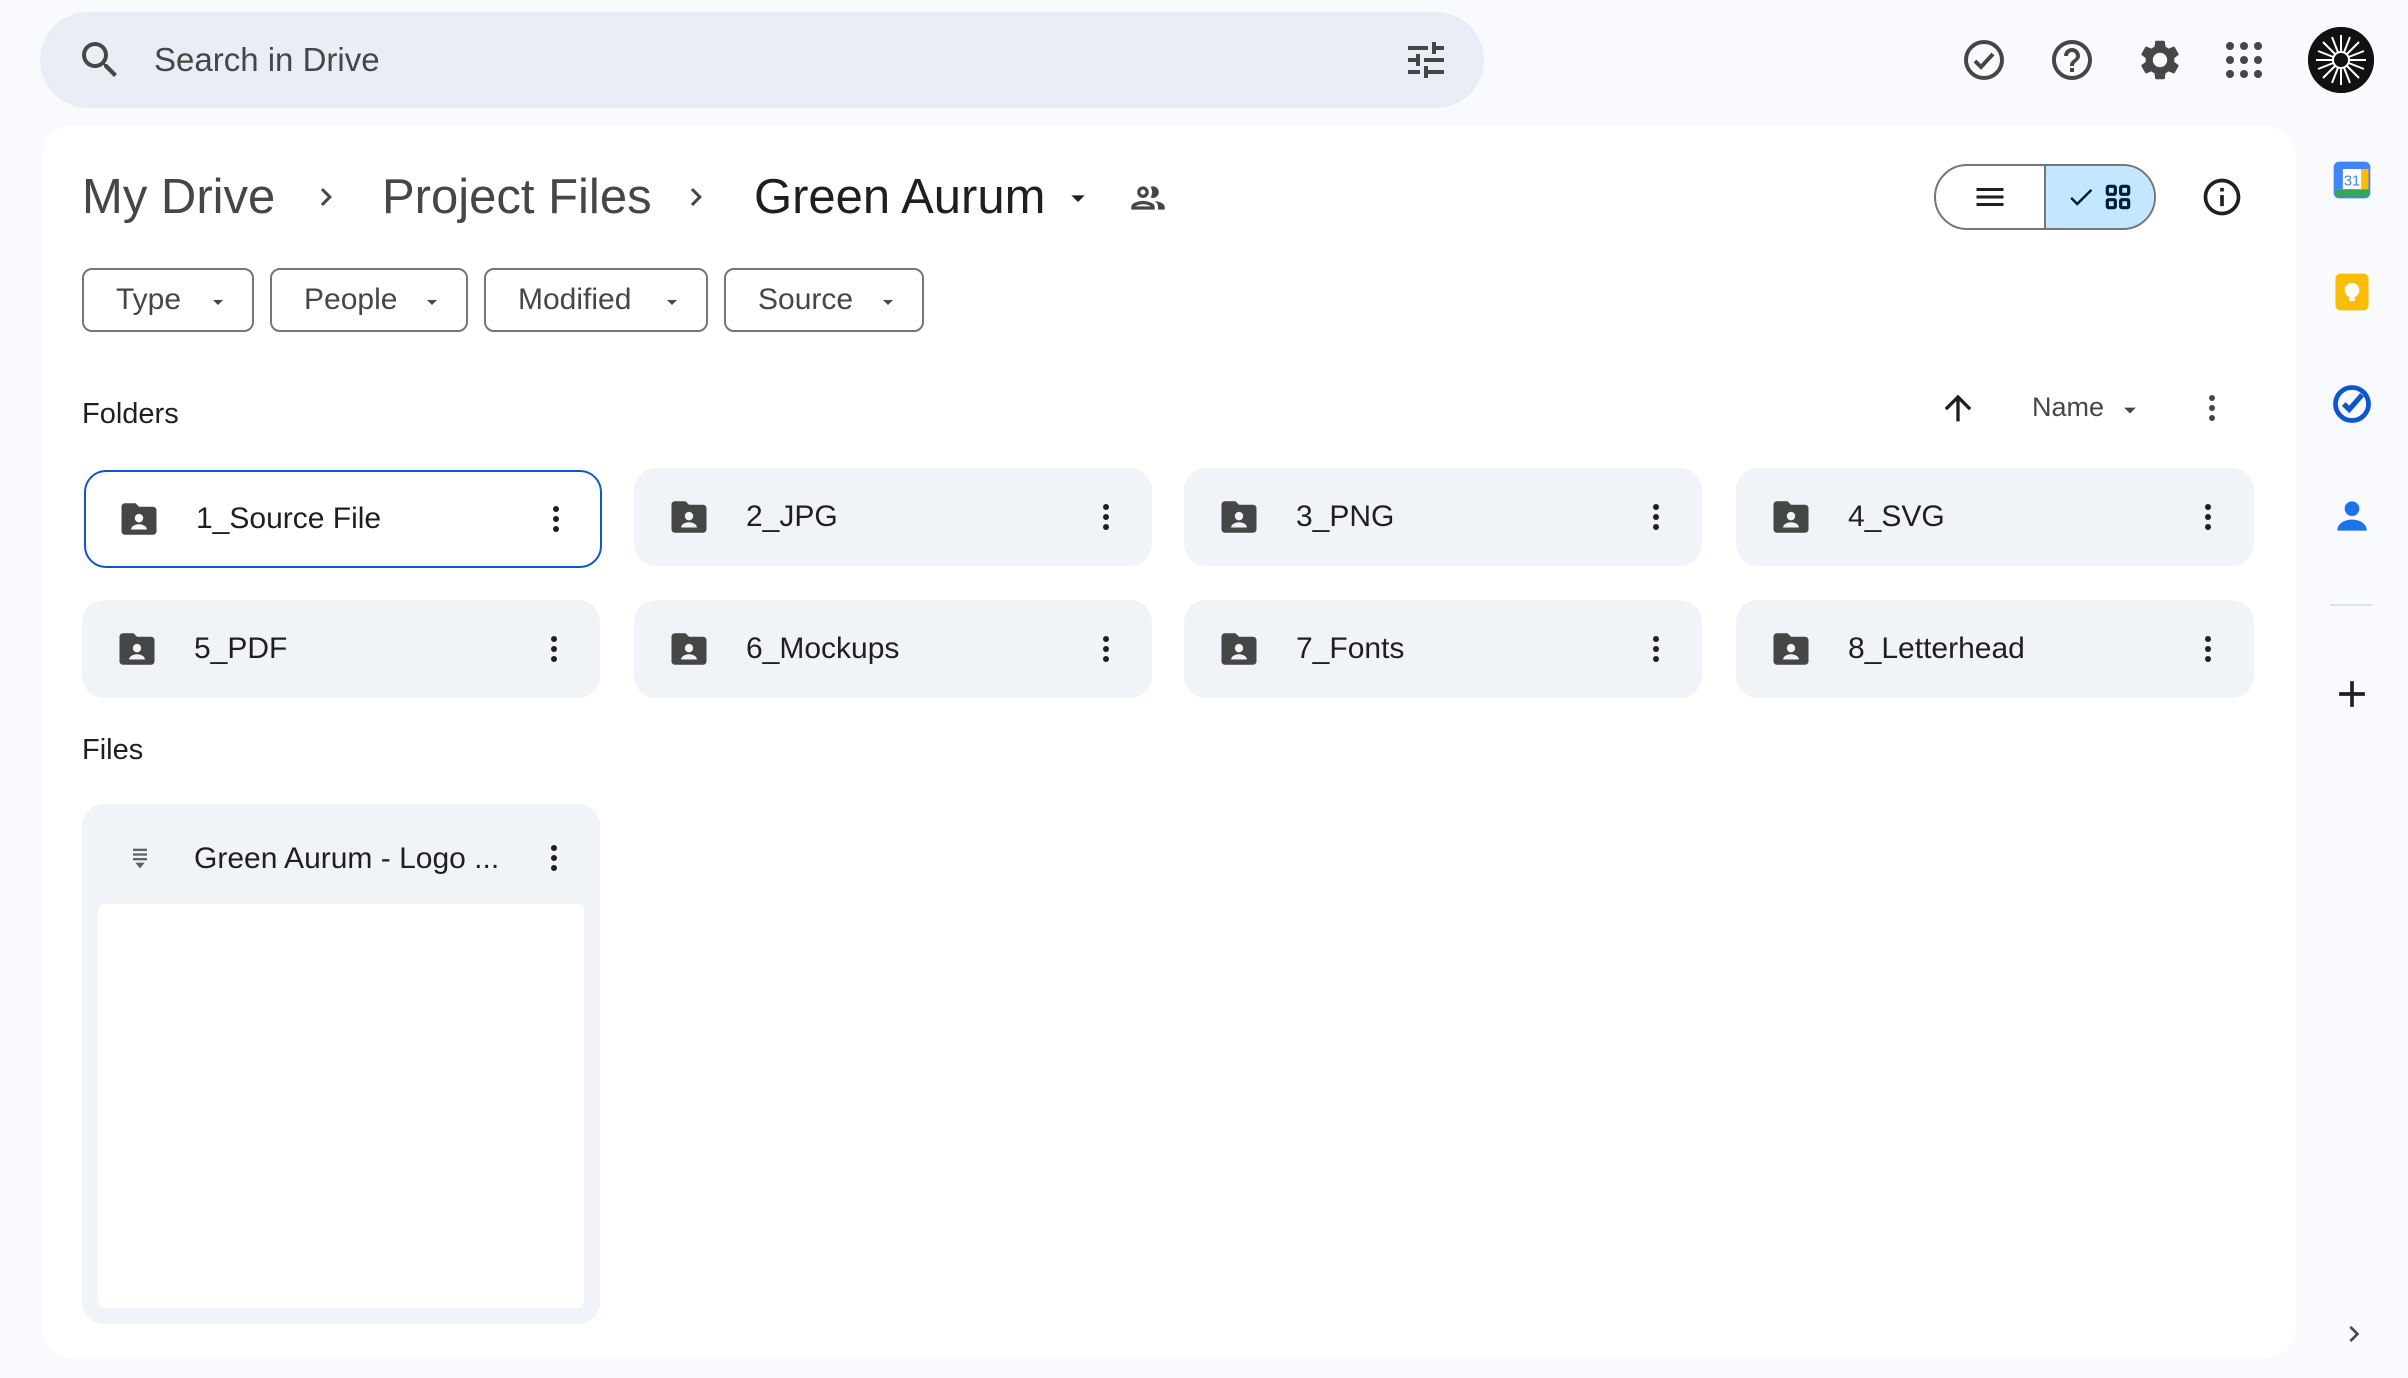  What do you see at coordinates (893, 517) in the screenshot?
I see `folder-card: 2_JPG` at bounding box center [893, 517].